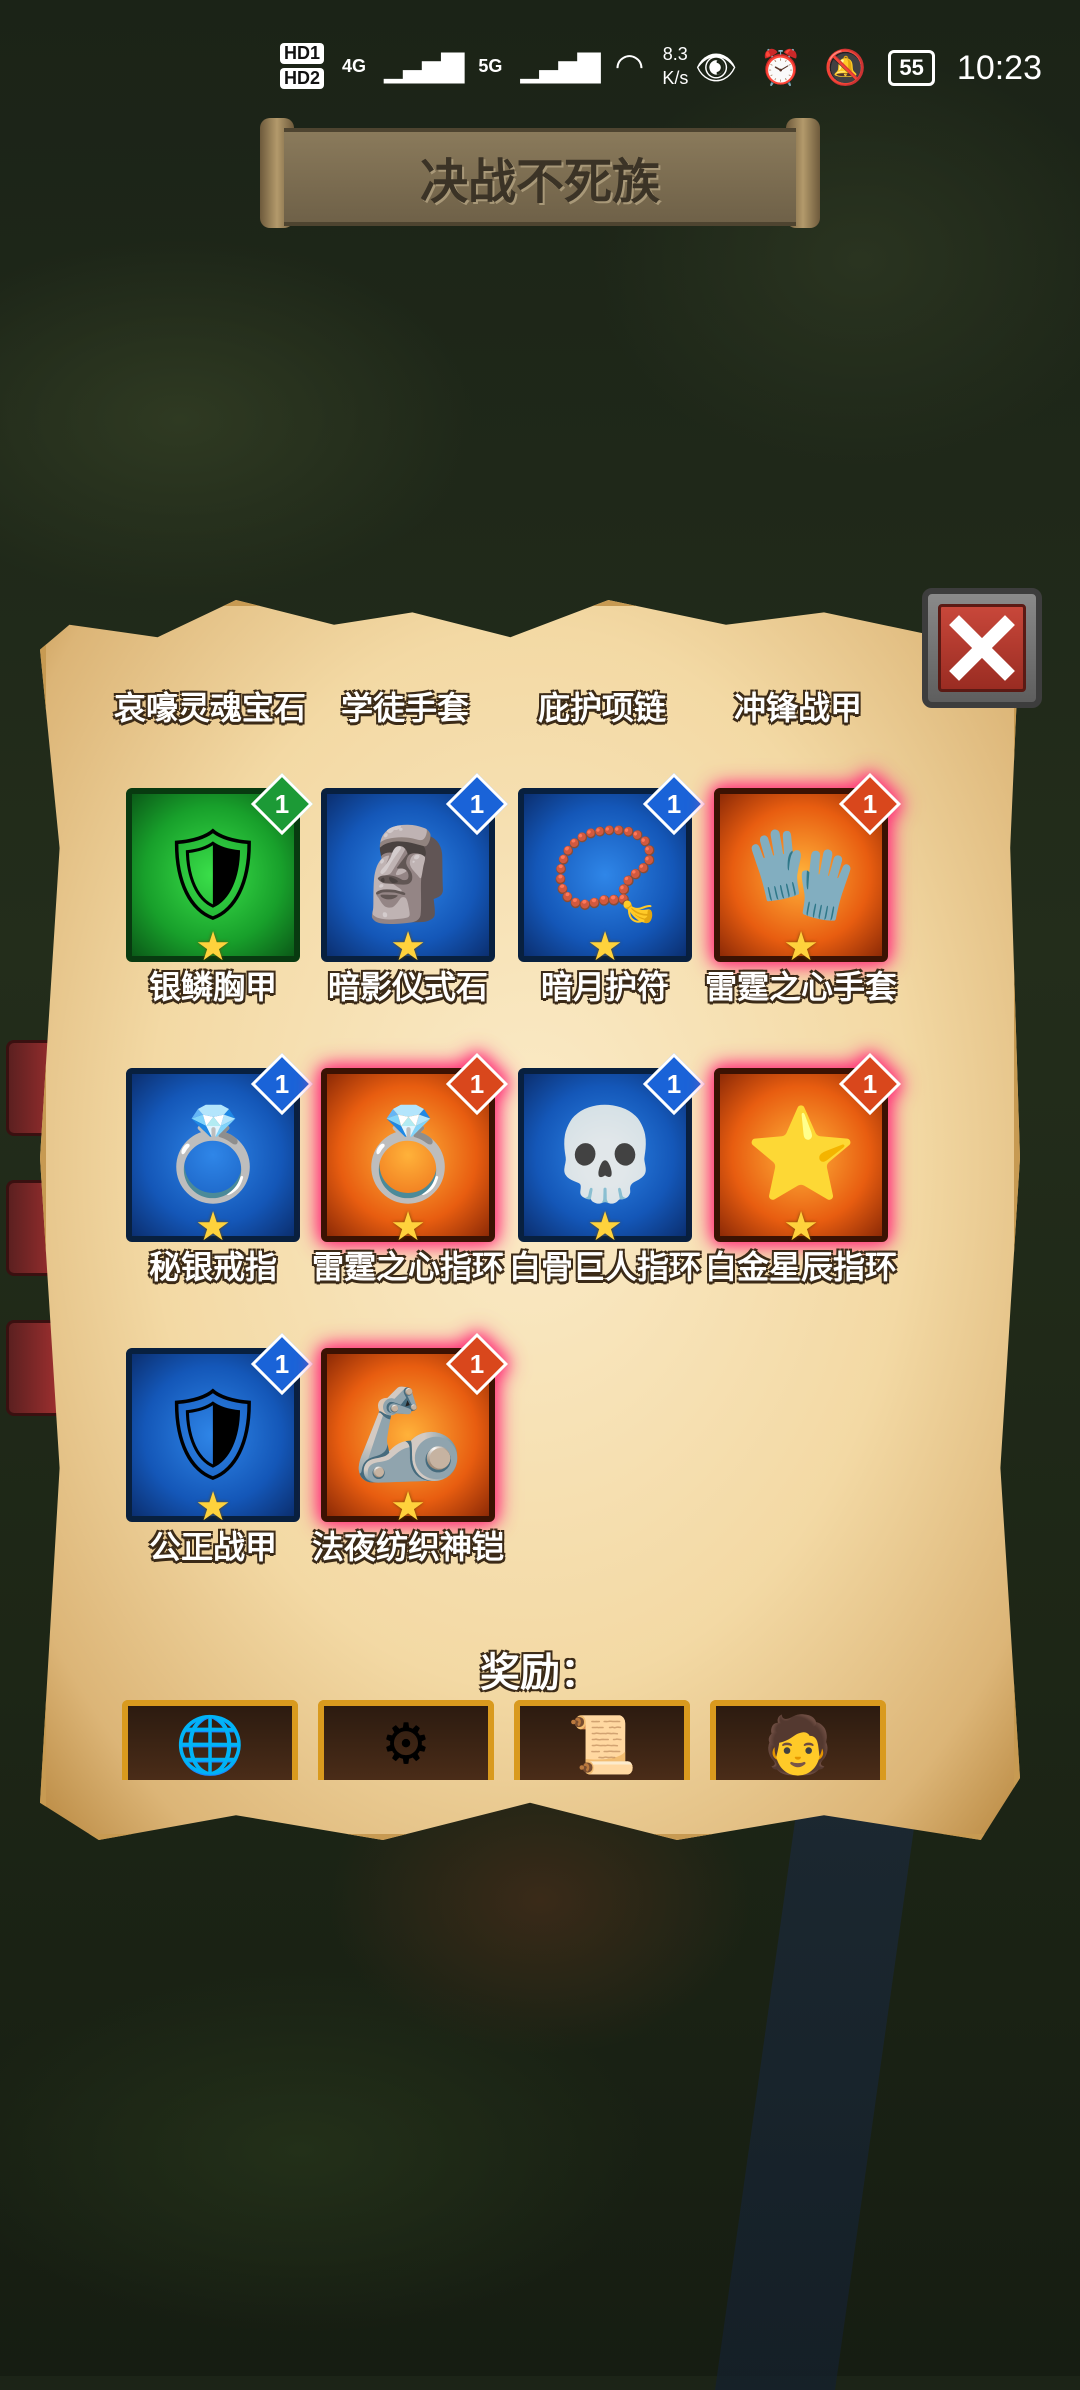 This screenshot has height=2390, width=1080. What do you see at coordinates (845, 68) in the screenshot?
I see `mute-icon: 🔕` at bounding box center [845, 68].